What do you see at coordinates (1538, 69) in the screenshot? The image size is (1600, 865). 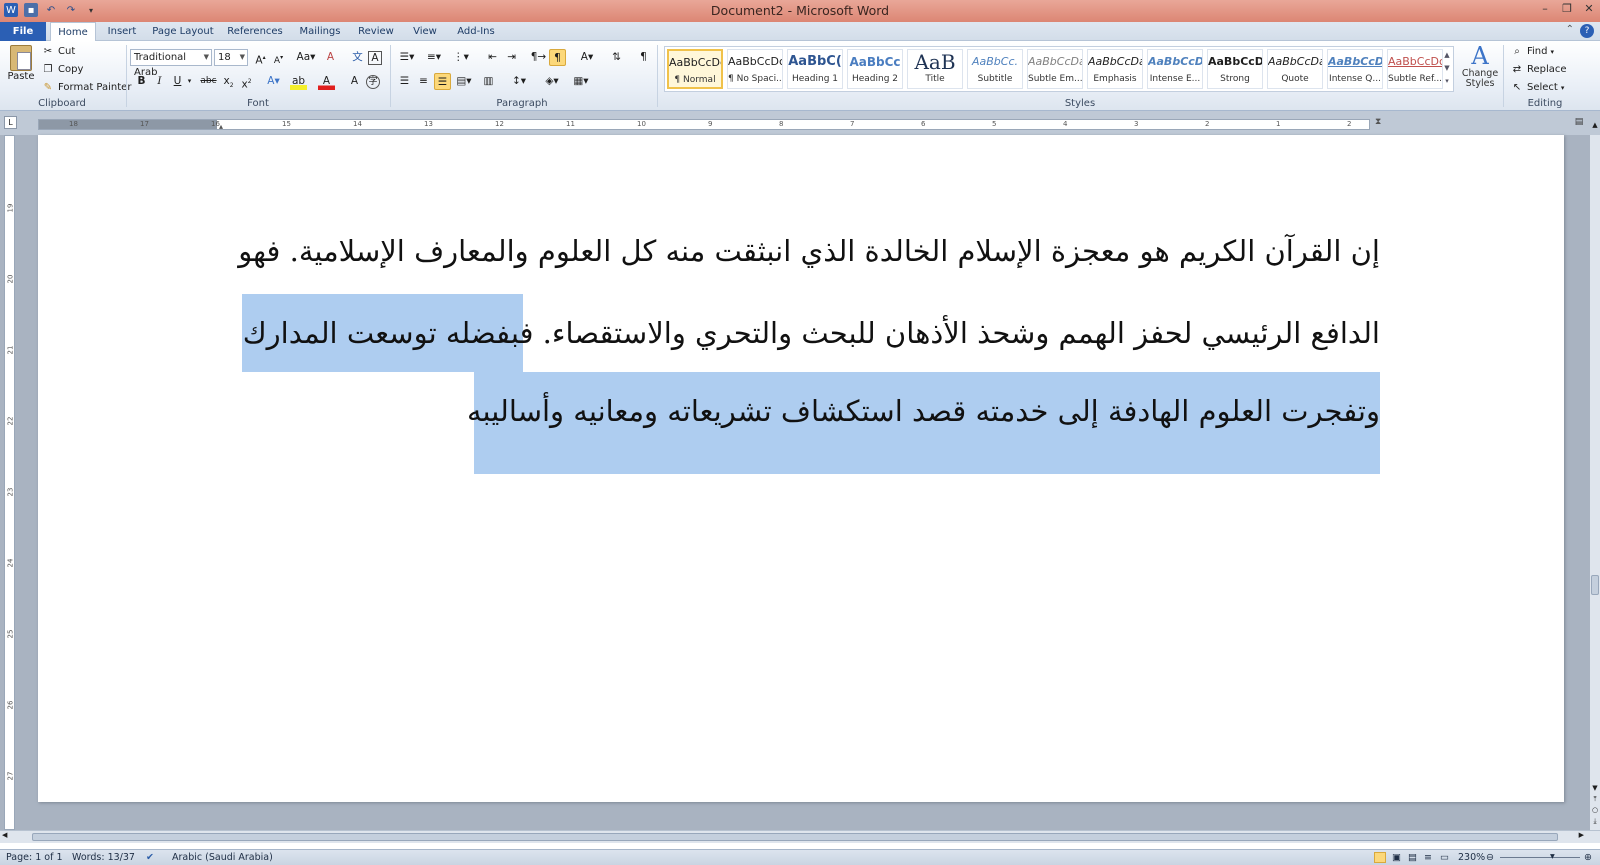 I see `replace-button: ⇄ Replace` at bounding box center [1538, 69].